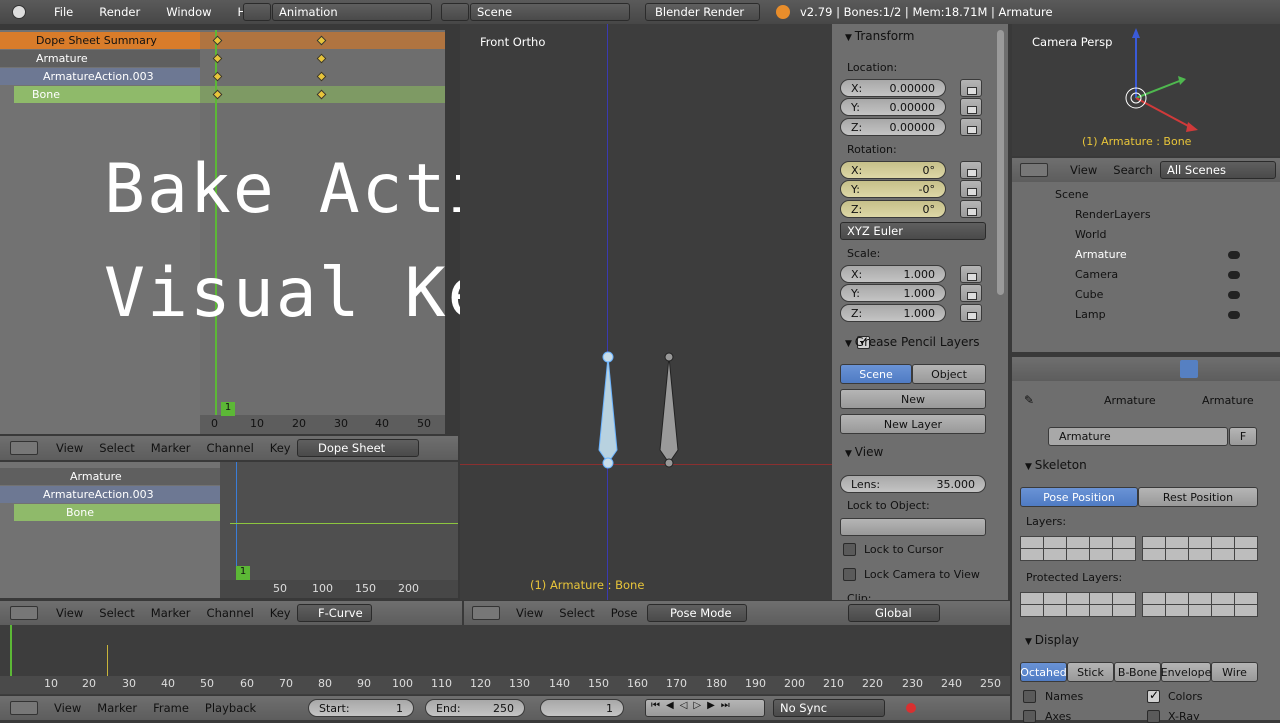  I want to click on colors-checkbox, so click(1153, 695).